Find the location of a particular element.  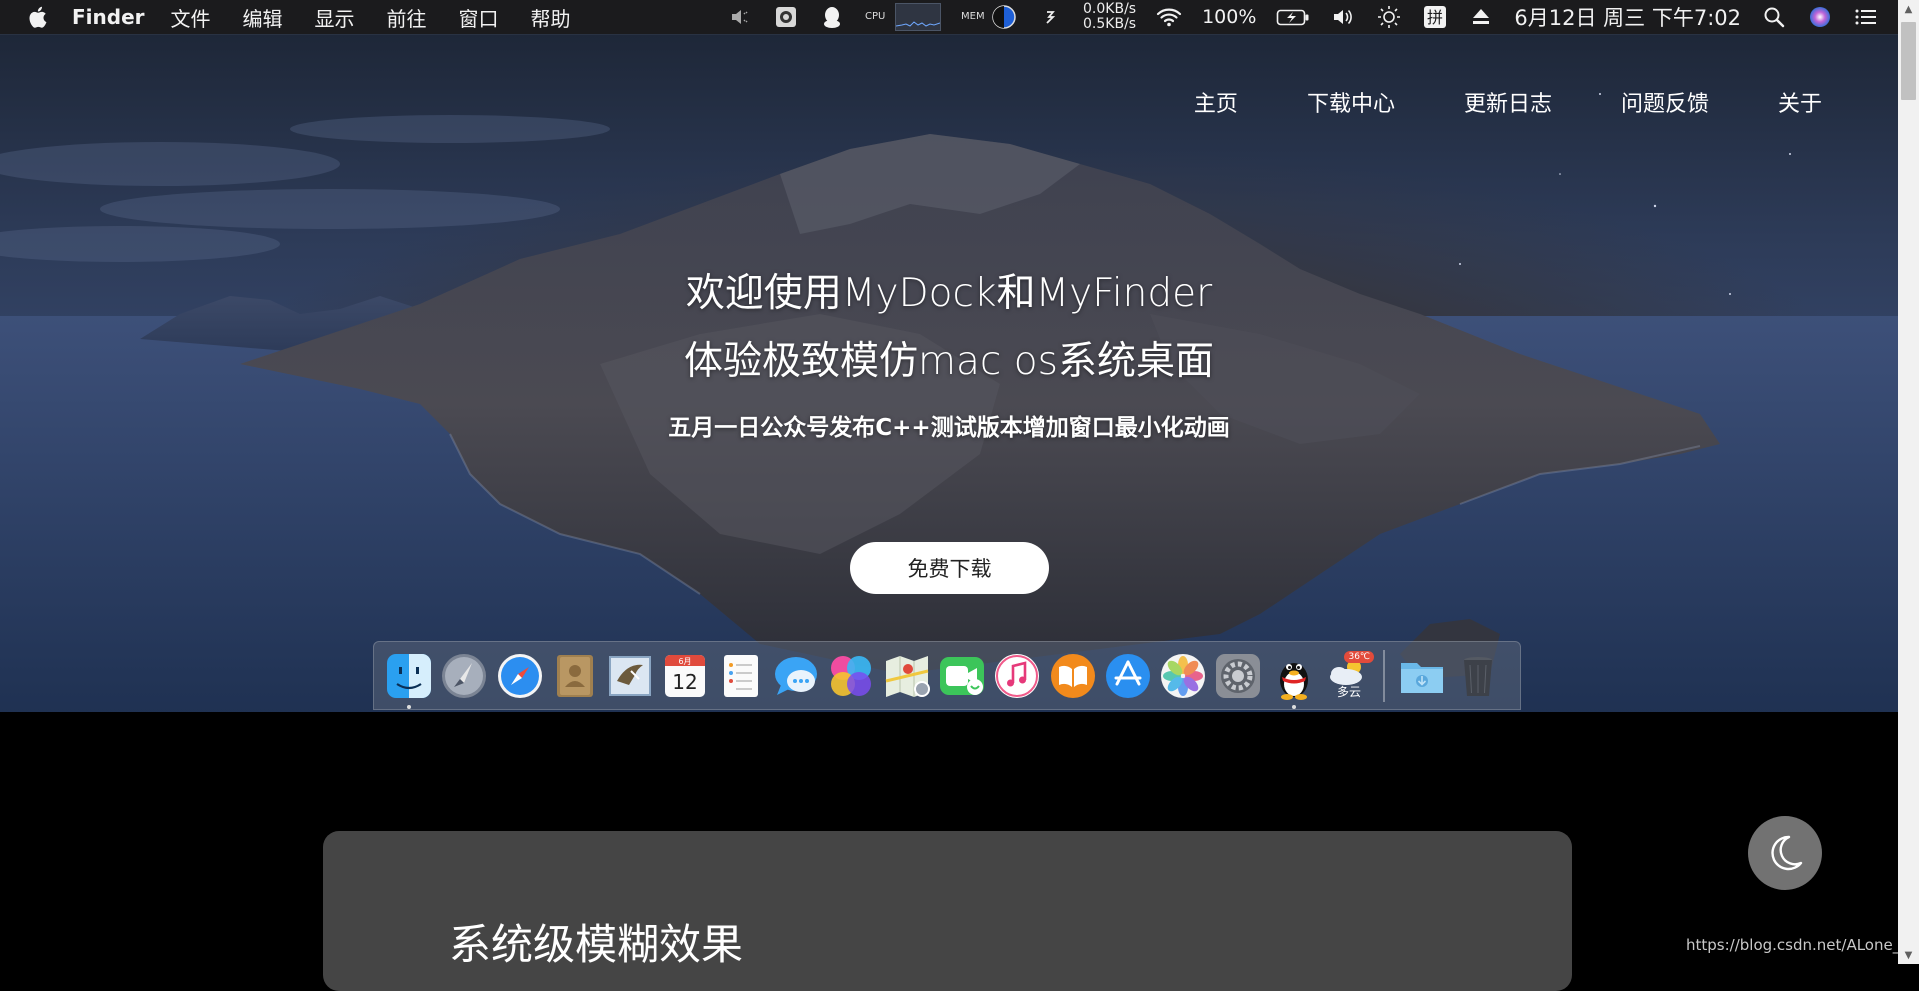

launchpad-icon is located at coordinates (464, 675).